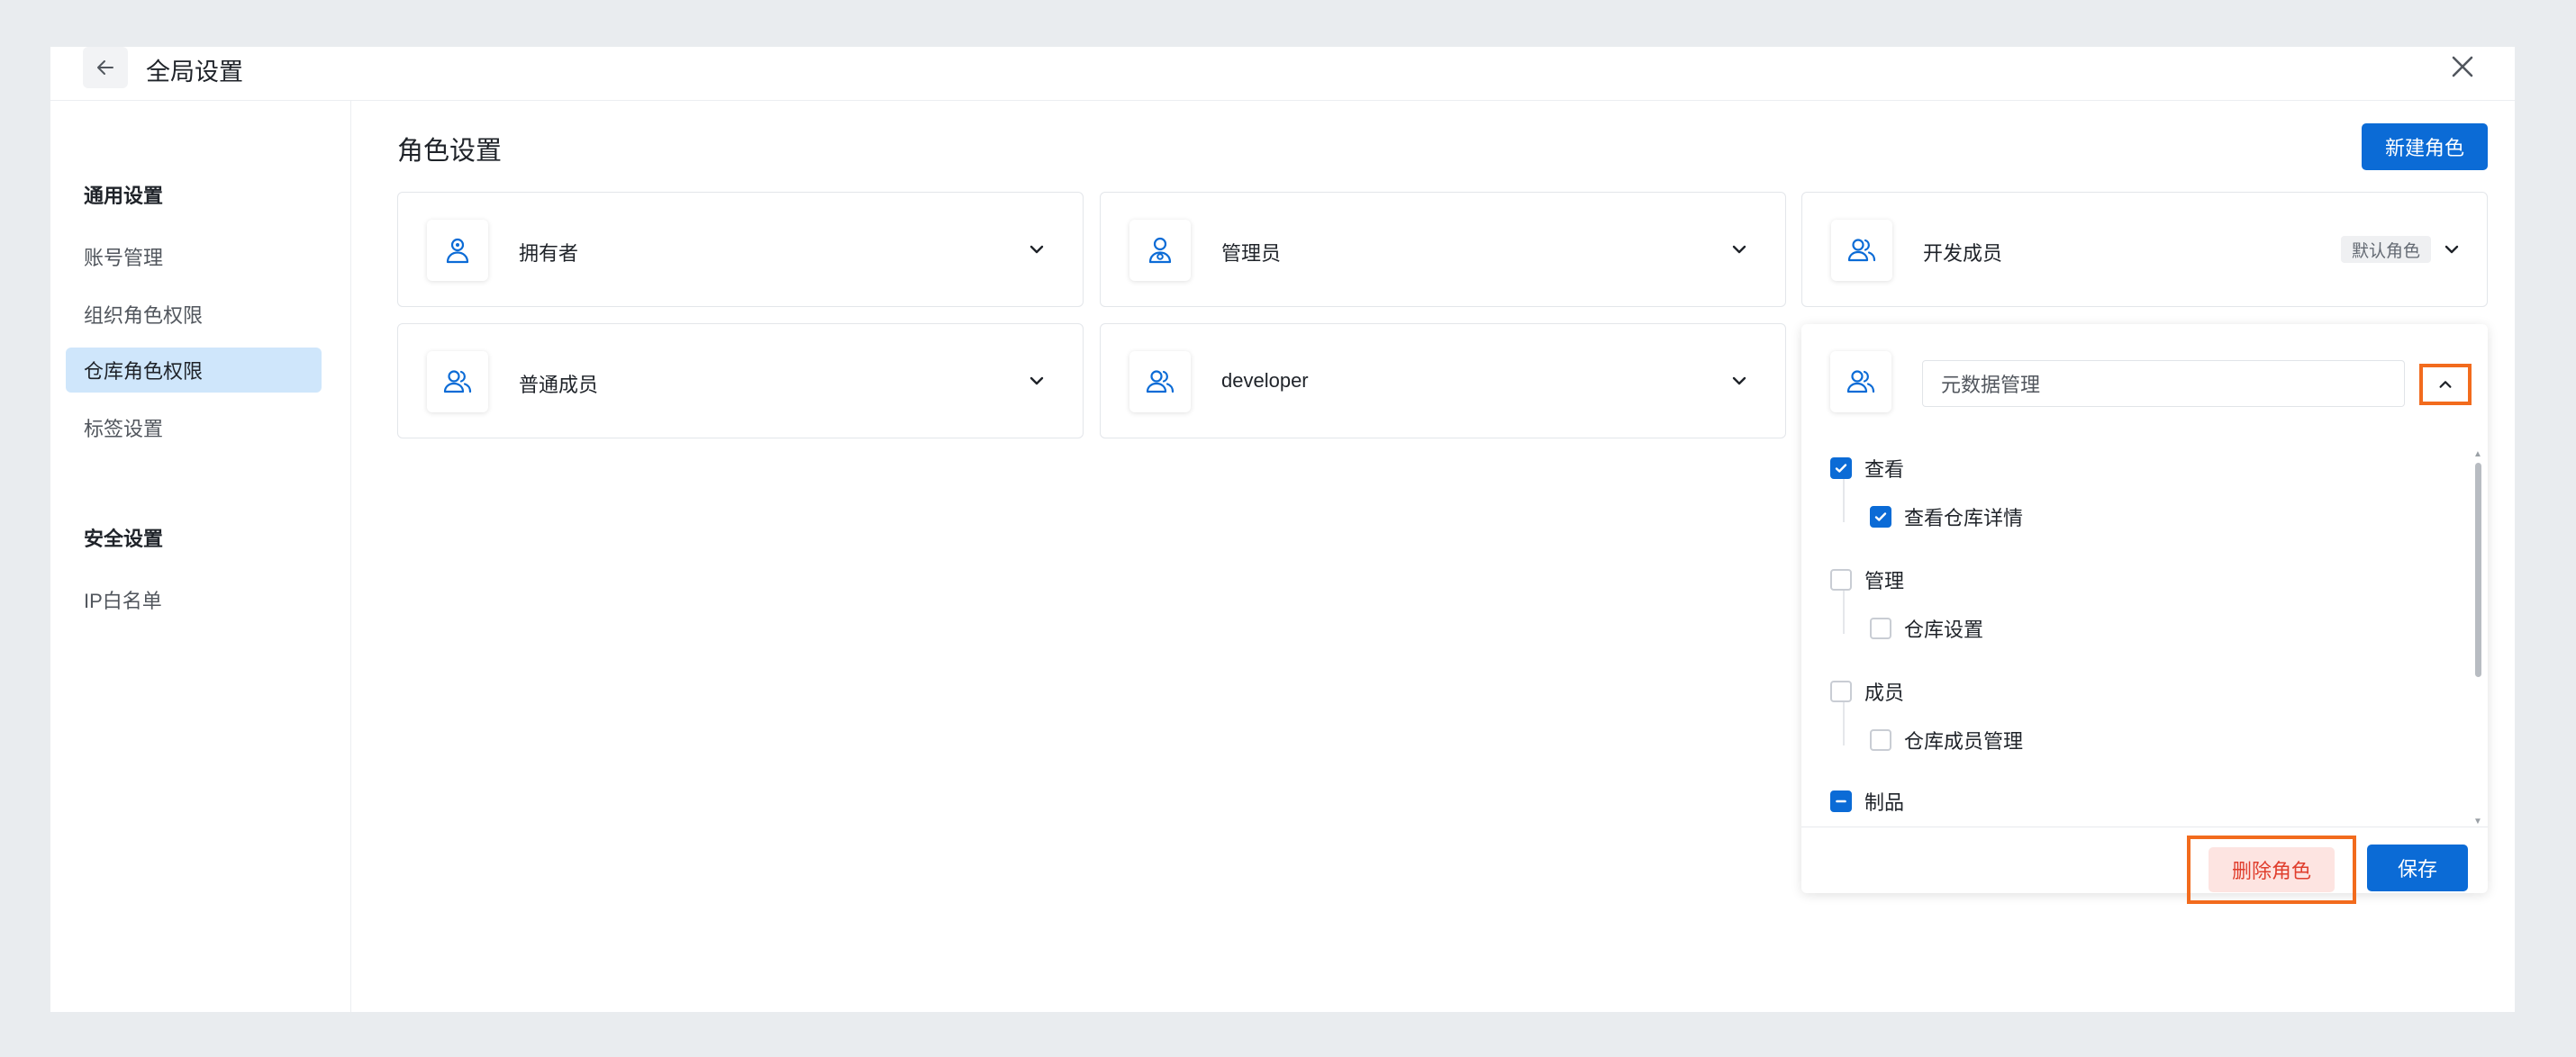  What do you see at coordinates (194, 256) in the screenshot?
I see `sidebar-item-account: 账号管理` at bounding box center [194, 256].